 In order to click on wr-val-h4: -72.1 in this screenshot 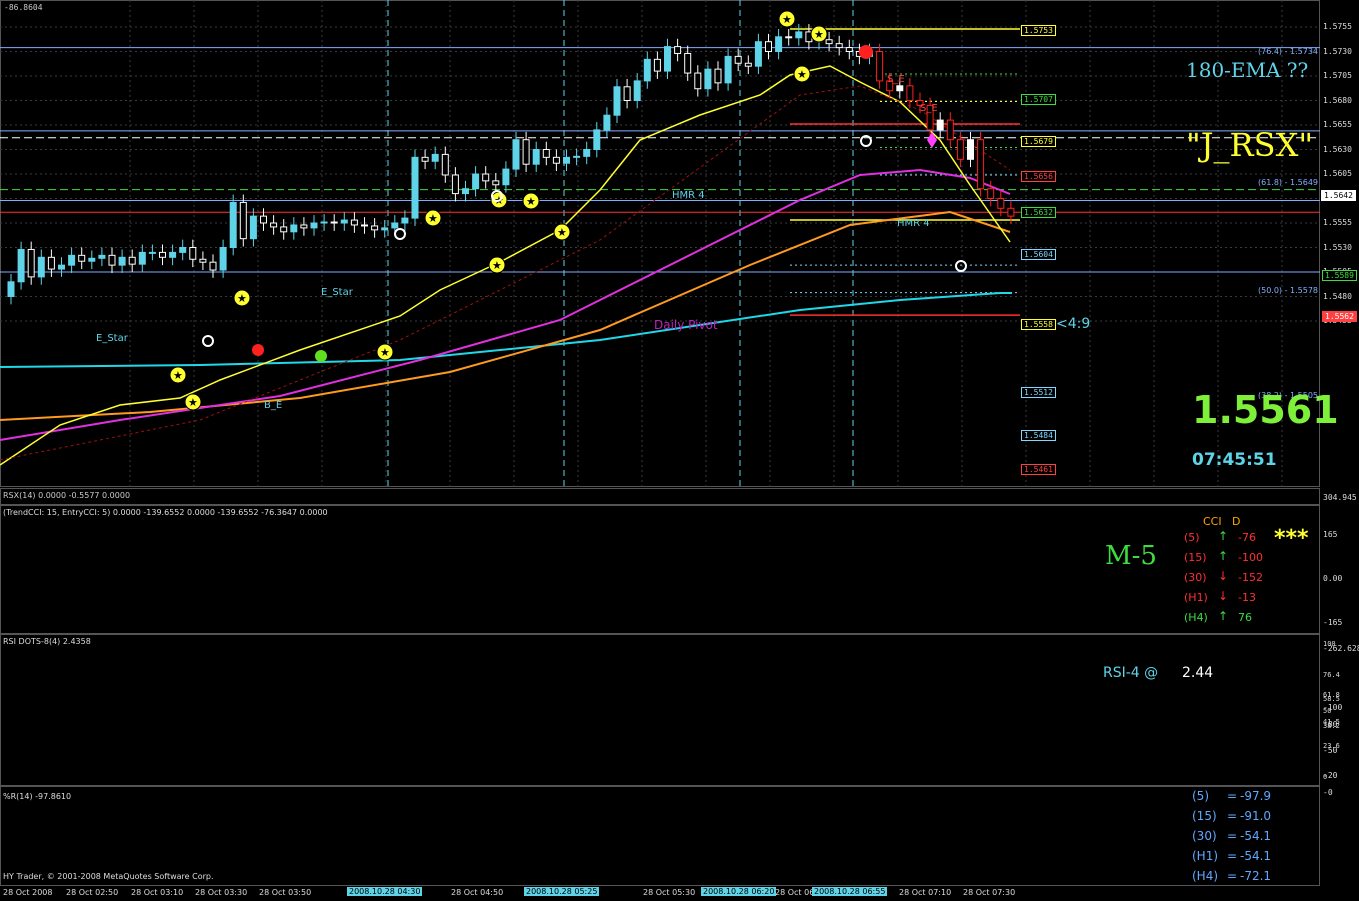, I will do `click(1256, 876)`.